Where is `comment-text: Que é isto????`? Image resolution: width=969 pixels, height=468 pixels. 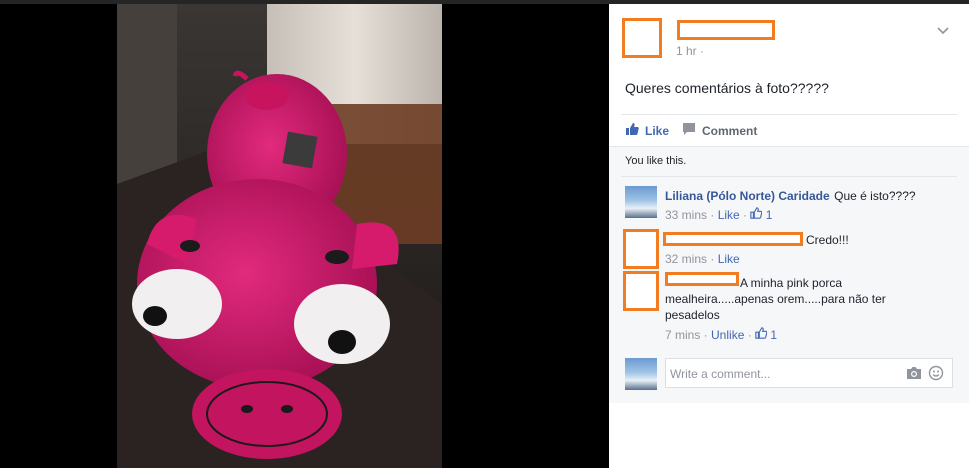 comment-text: Que é isto???? is located at coordinates (875, 196).